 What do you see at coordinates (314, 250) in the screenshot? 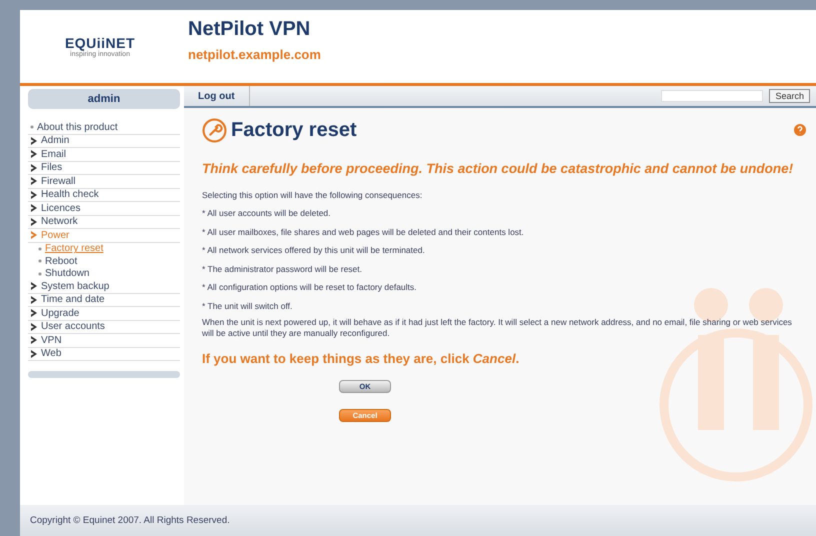
I see `consequence-item: * All network services offered by this unit will be terminated.` at bounding box center [314, 250].